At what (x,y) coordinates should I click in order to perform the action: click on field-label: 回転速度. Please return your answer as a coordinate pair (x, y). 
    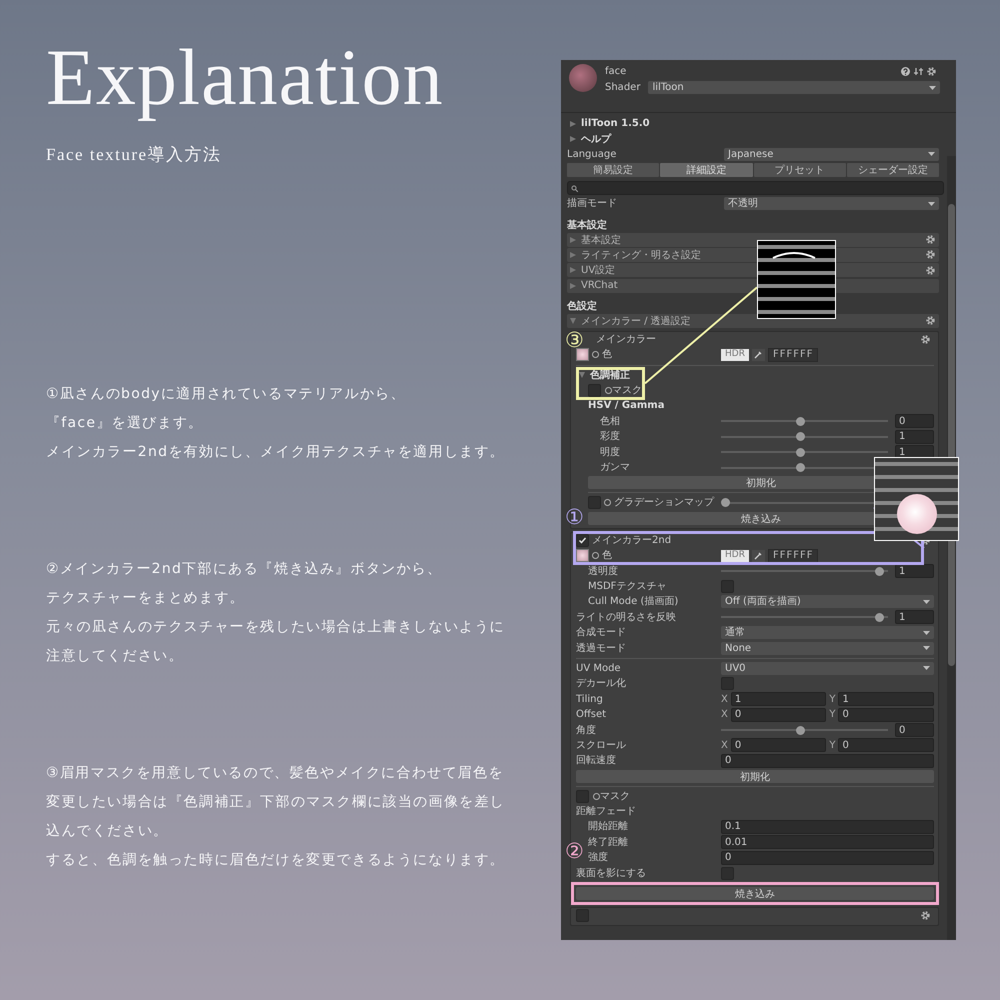
    Looking at the image, I should click on (596, 760).